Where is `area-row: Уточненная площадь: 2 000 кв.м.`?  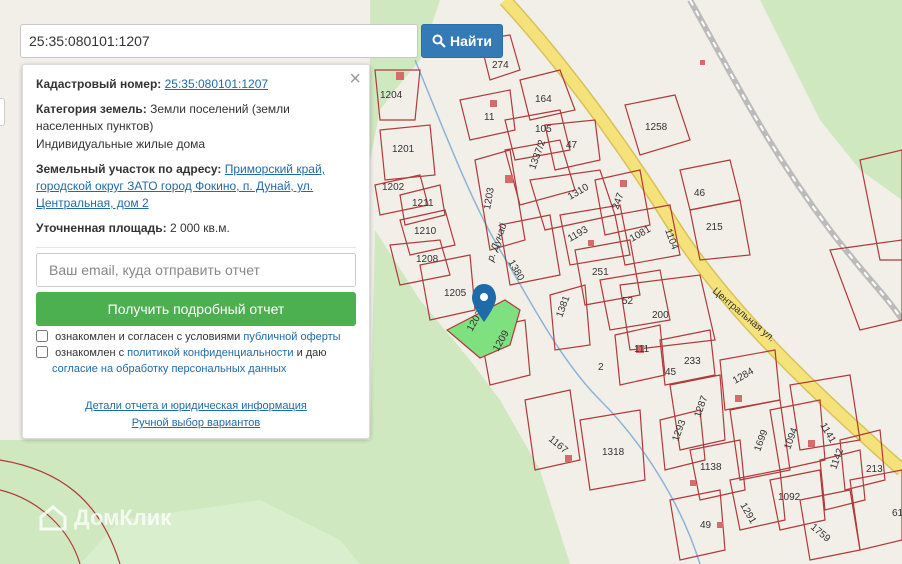 area-row: Уточненная площадь: 2 000 кв.м. is located at coordinates (186, 228).